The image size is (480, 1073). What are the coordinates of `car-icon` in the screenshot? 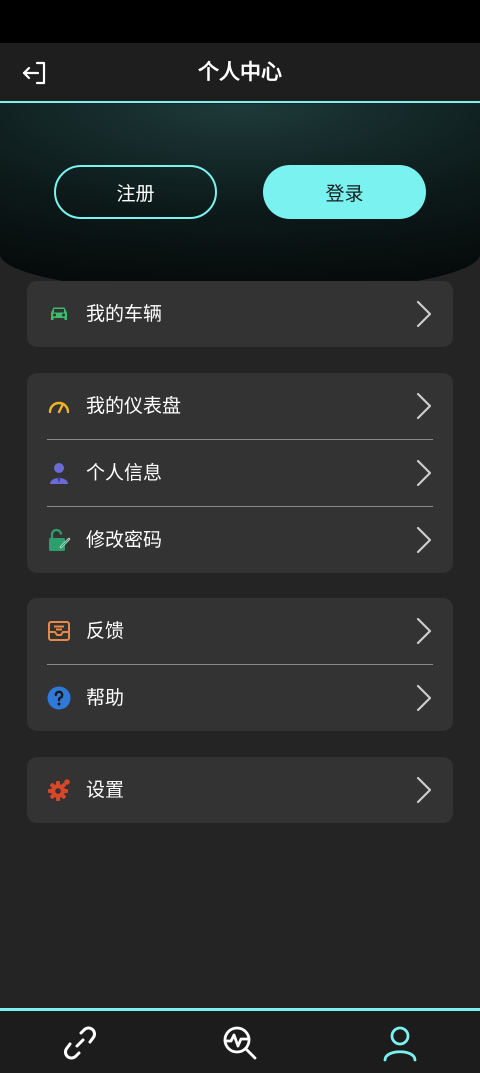 It's located at (59, 313).